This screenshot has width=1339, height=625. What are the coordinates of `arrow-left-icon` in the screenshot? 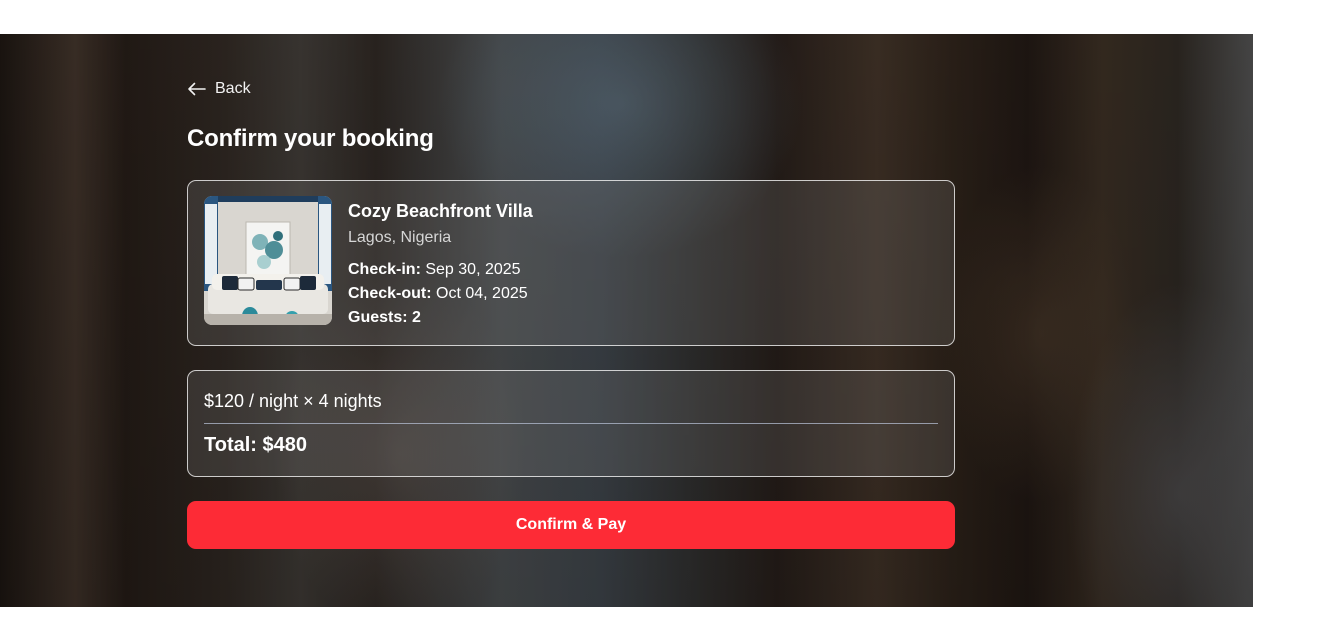 It's located at (197, 89).